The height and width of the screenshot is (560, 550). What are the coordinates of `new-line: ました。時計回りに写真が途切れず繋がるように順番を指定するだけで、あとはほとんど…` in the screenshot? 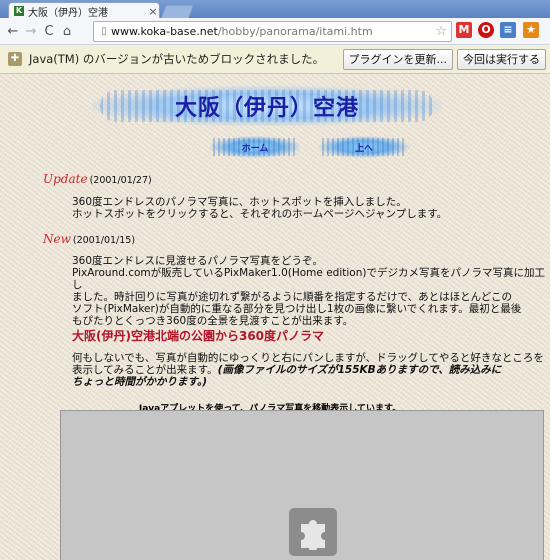 It's located at (292, 297).